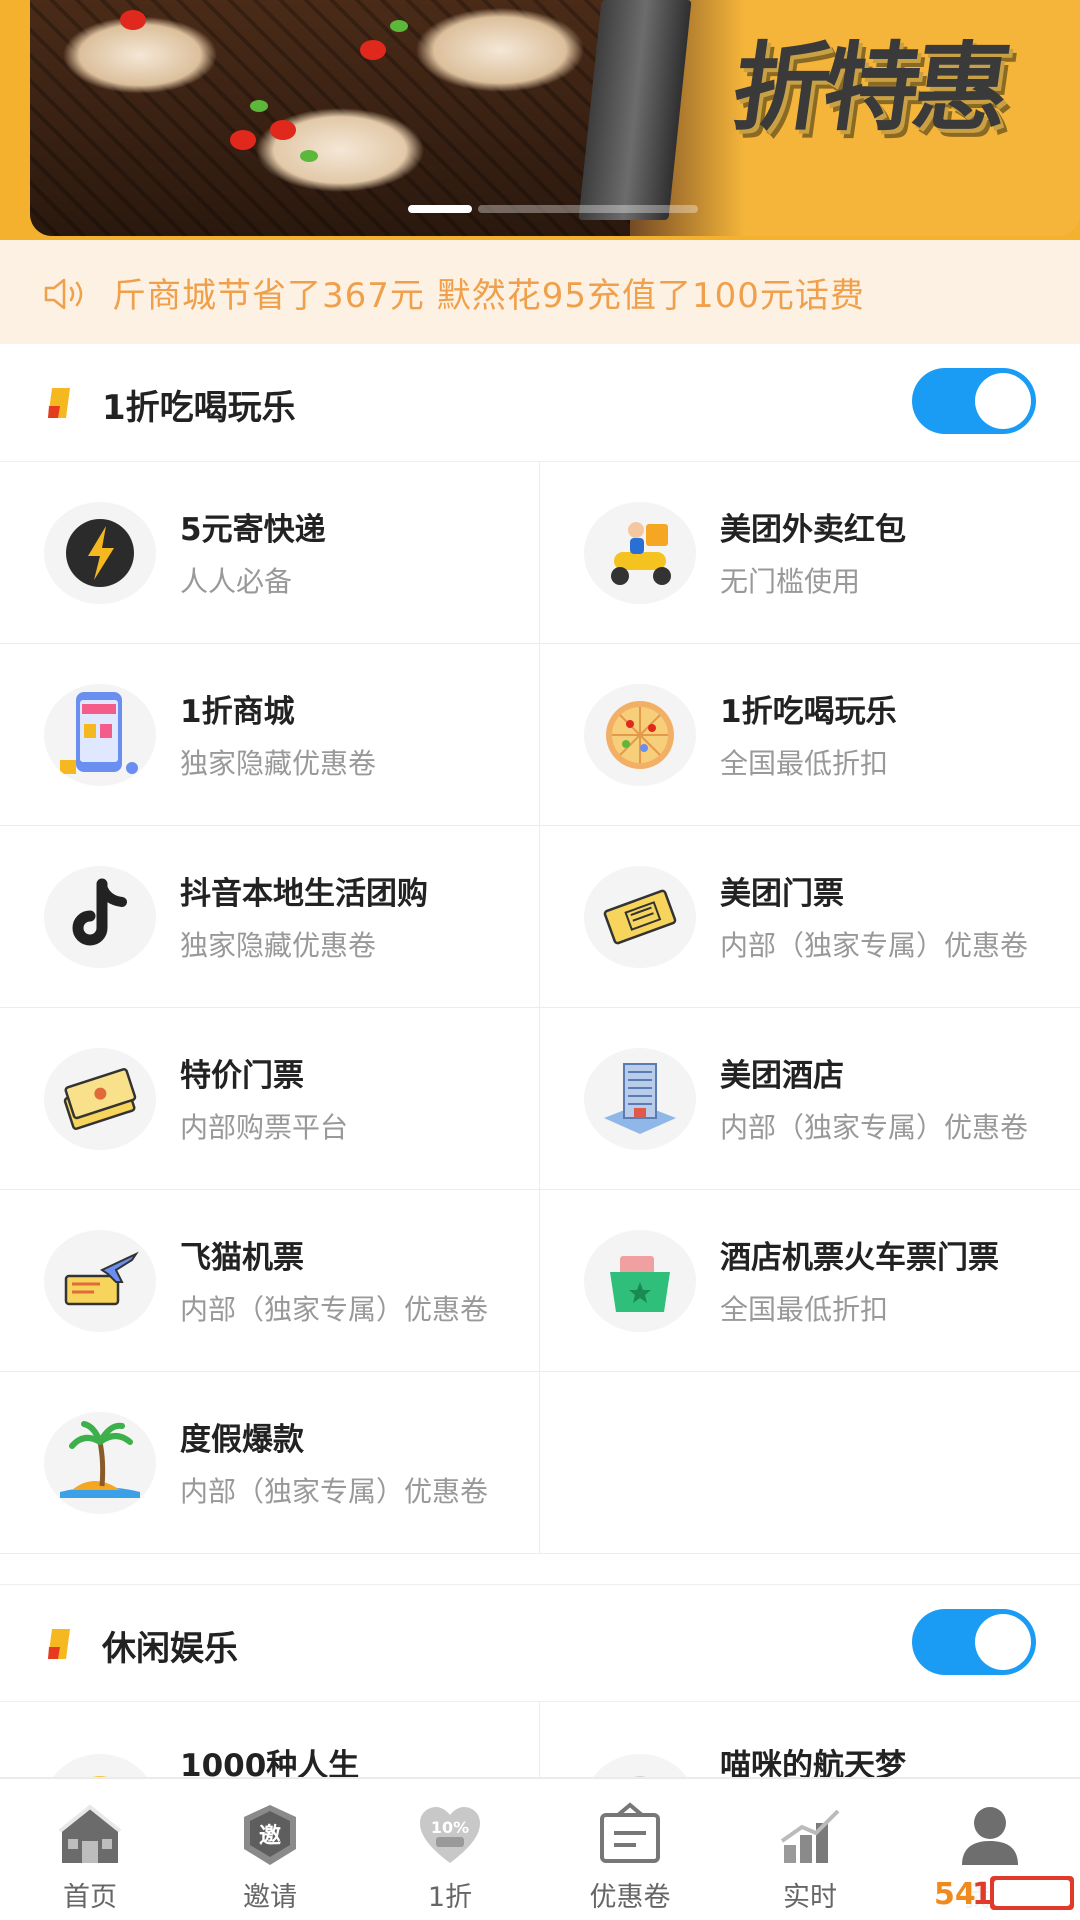 This screenshot has height=1920, width=1080. Describe the element at coordinates (810, 917) in the screenshot. I see `service-item-meituan-tickets: 美团门票 内部（独家专属）优惠卷` at that location.